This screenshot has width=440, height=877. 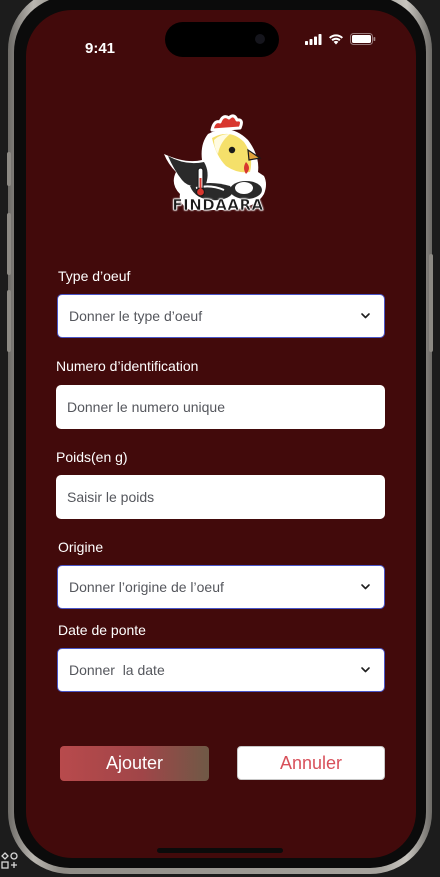 I want to click on add-button: Ajouter, so click(x=134, y=763).